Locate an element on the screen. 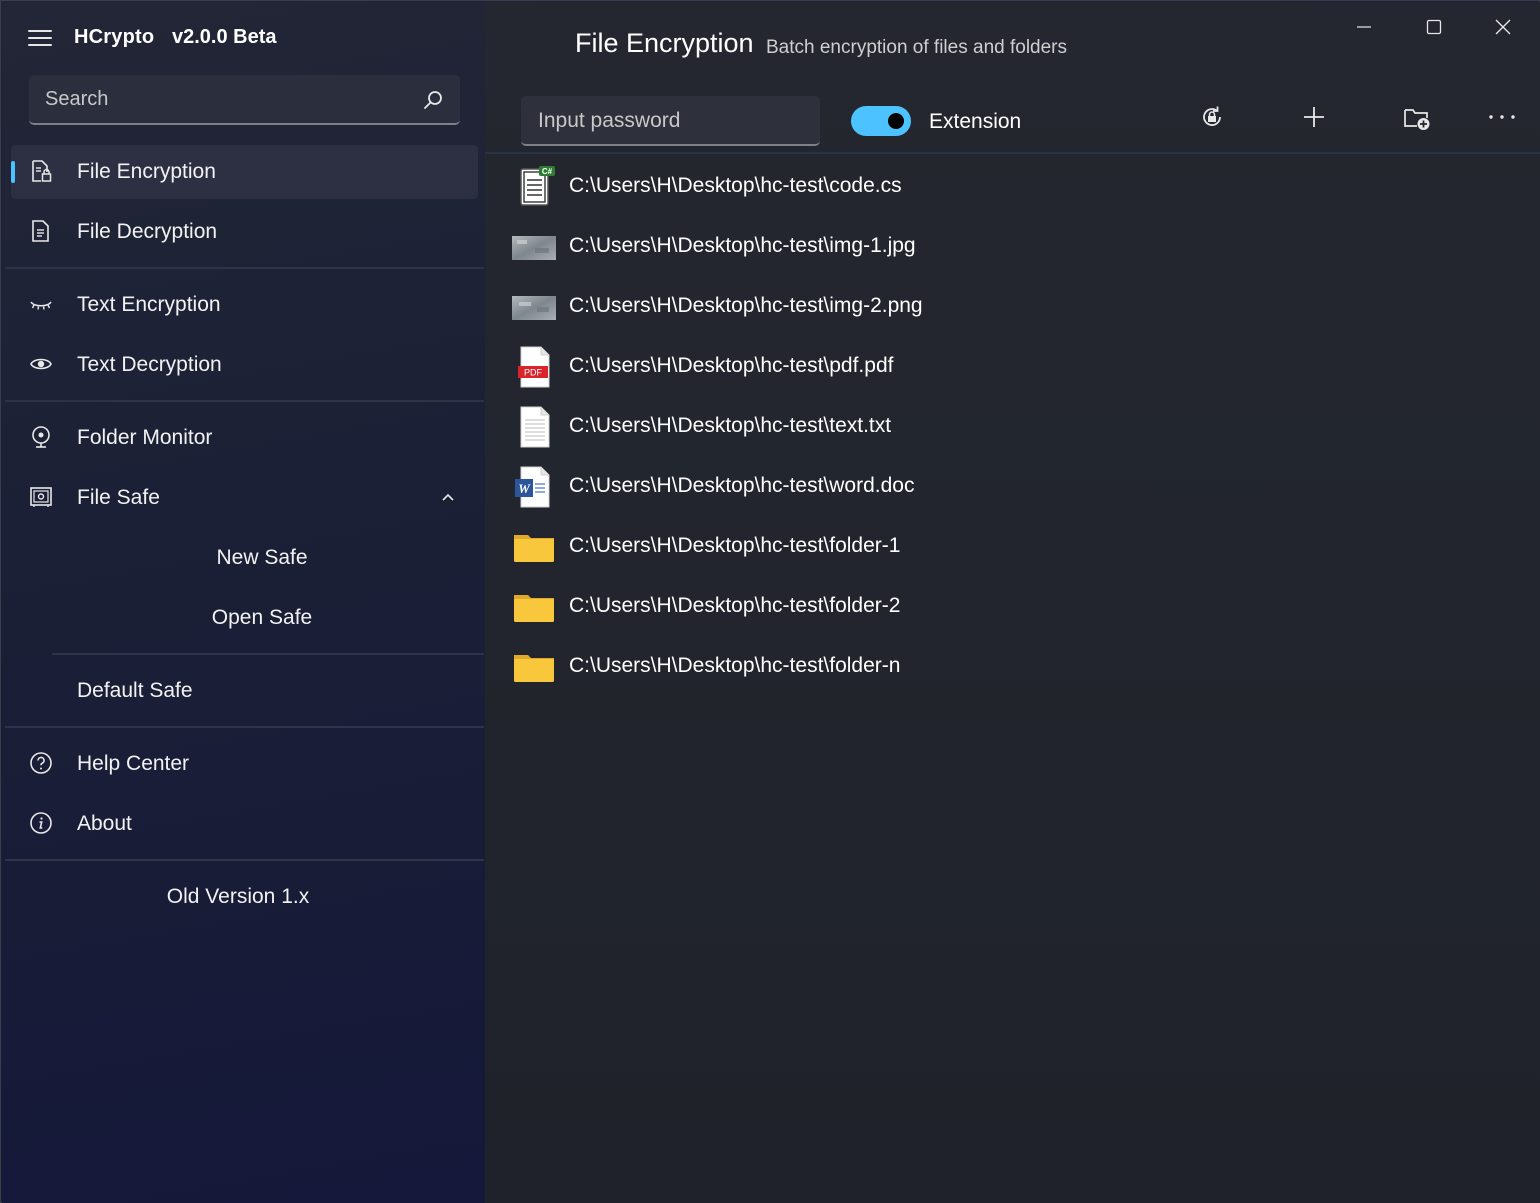 Image resolution: width=1540 pixels, height=1203 pixels. sidebar-item-about: About is located at coordinates (244, 824).